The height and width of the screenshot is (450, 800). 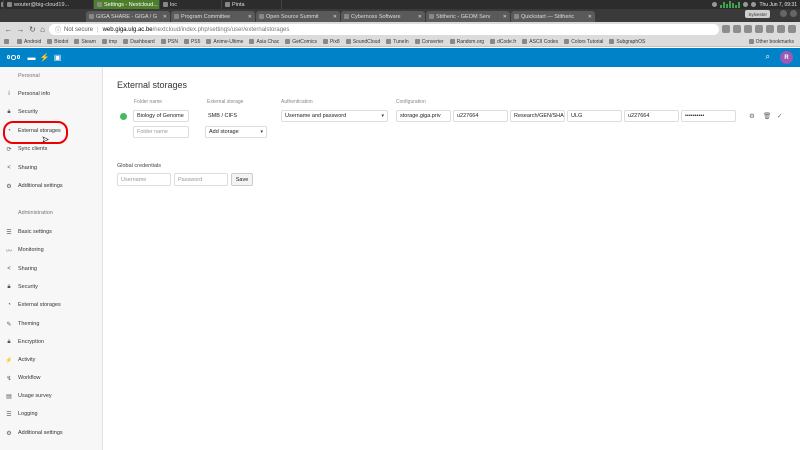 What do you see at coordinates (757, 14) in the screenshot?
I see `profile-button: Sylvester` at bounding box center [757, 14].